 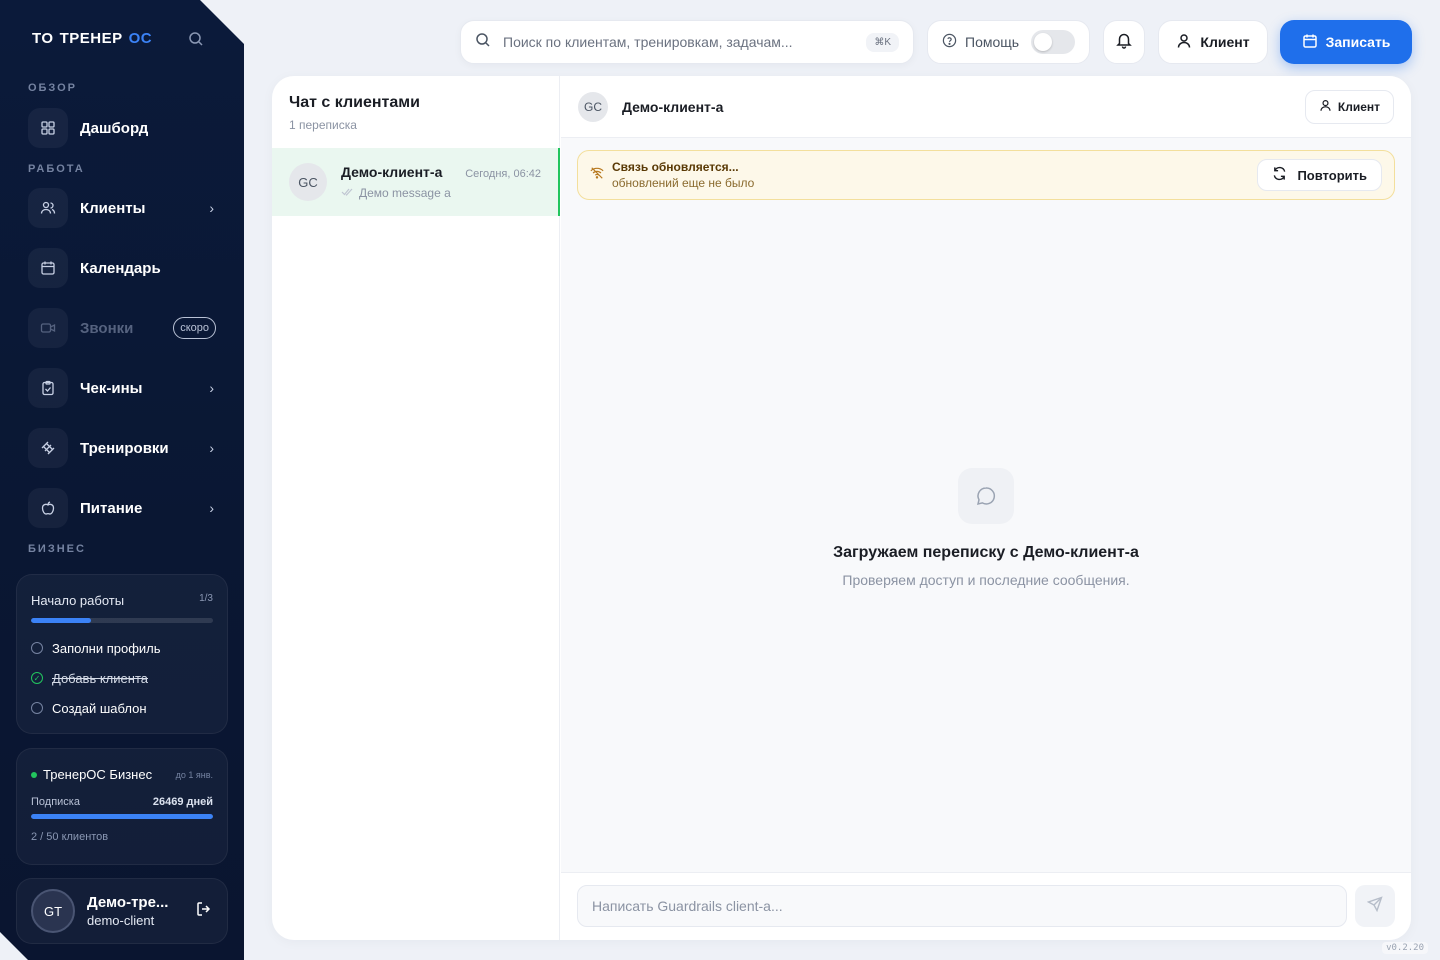 What do you see at coordinates (55, 802) in the screenshot?
I see `subscription-label: Подписка` at bounding box center [55, 802].